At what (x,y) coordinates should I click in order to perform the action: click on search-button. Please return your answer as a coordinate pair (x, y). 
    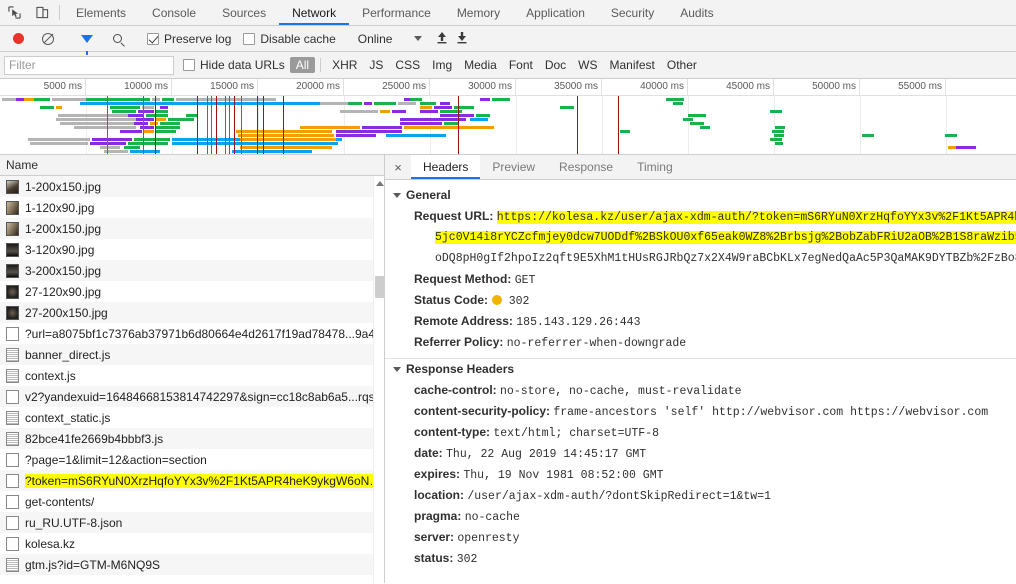
    Looking at the image, I should click on (117, 38).